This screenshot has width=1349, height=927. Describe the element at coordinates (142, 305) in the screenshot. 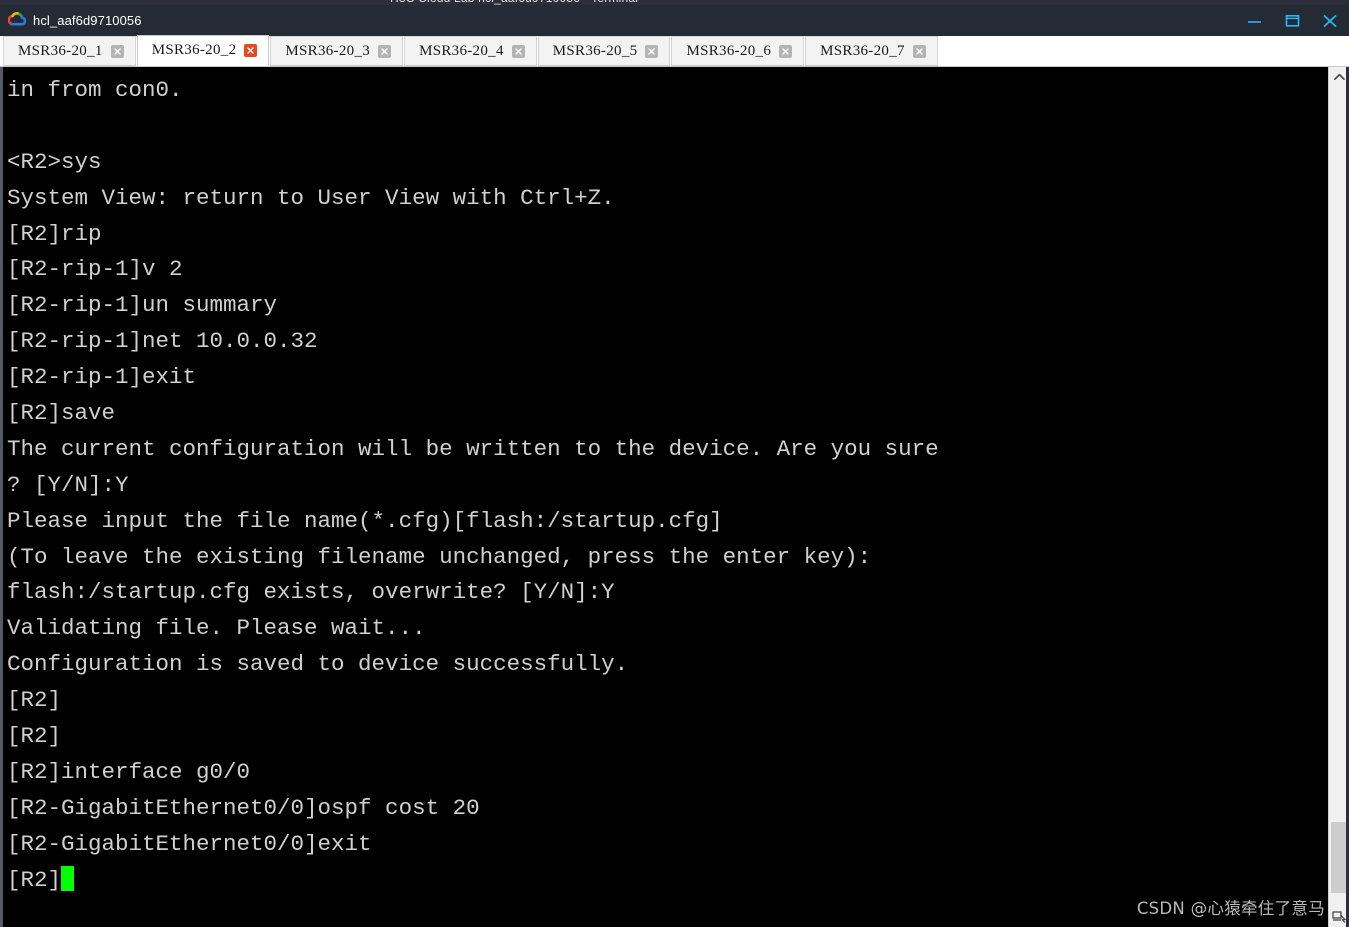

I see `terminal-line: [R2-rip-1]un summary` at that location.